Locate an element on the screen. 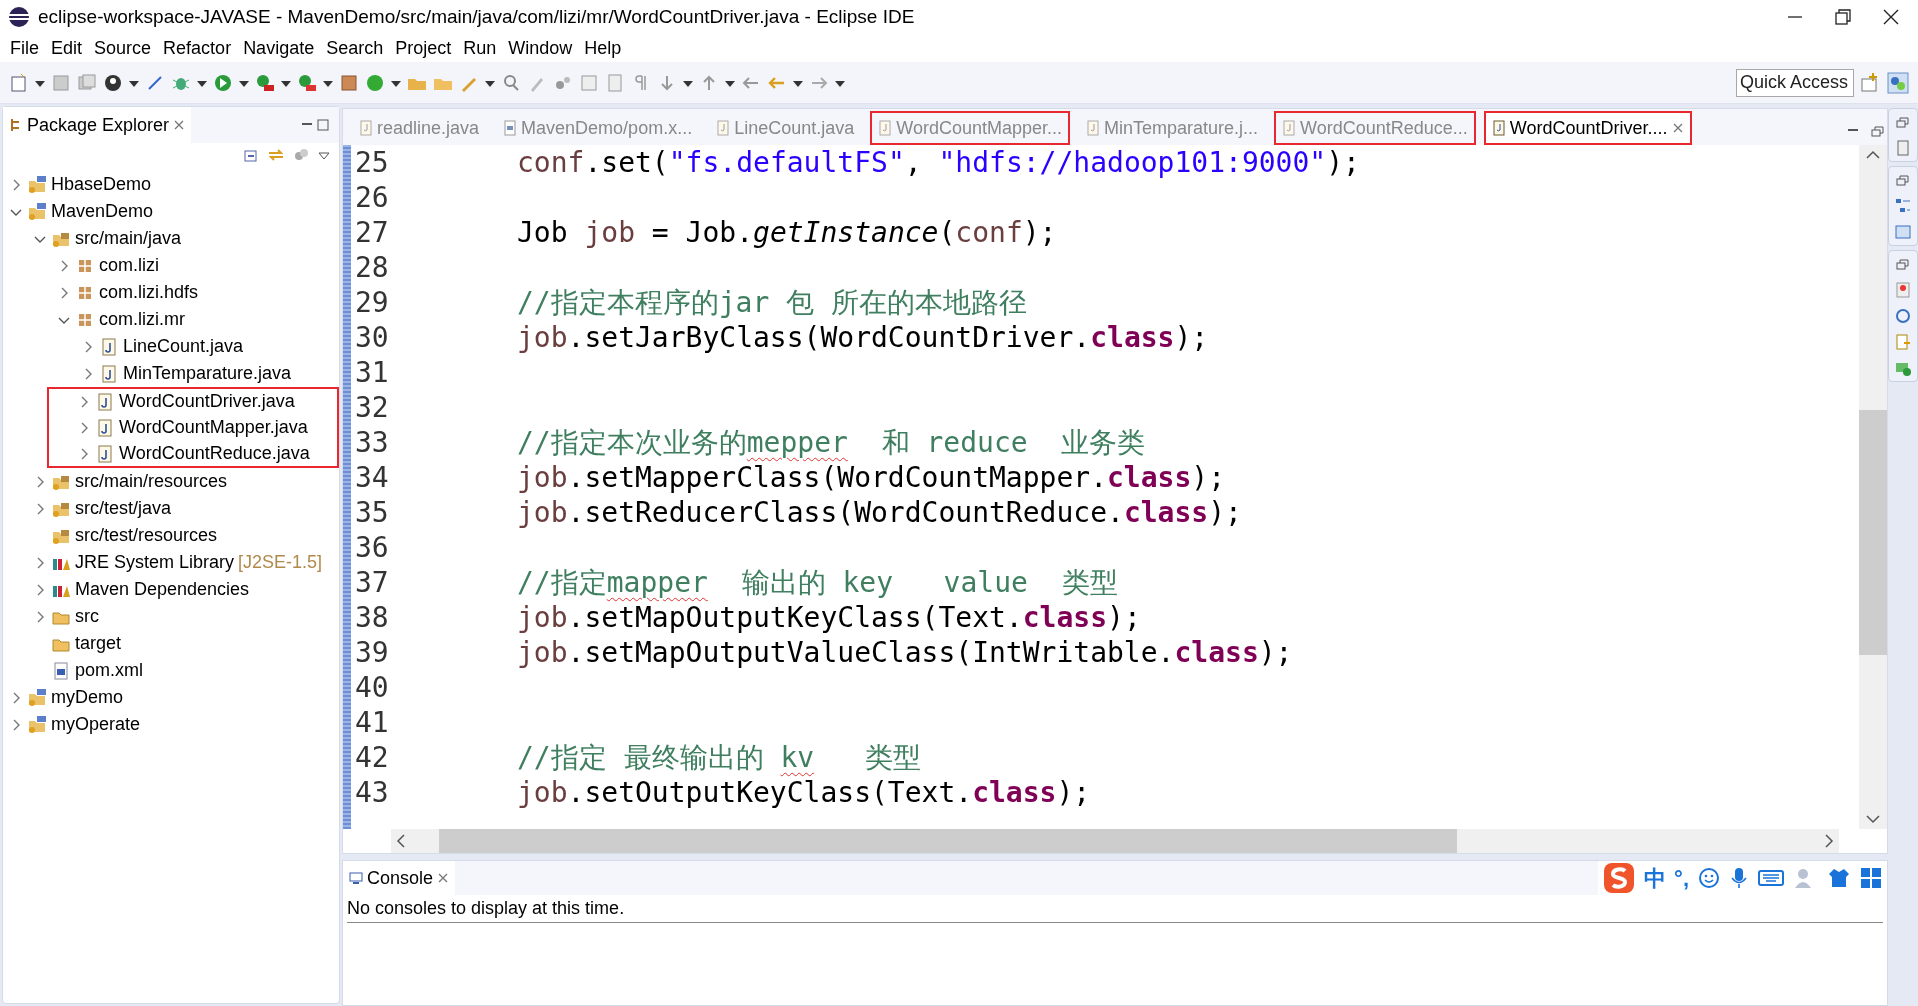 The image size is (1918, 1006). tree-item: LineCount.java is located at coordinates (183, 346).